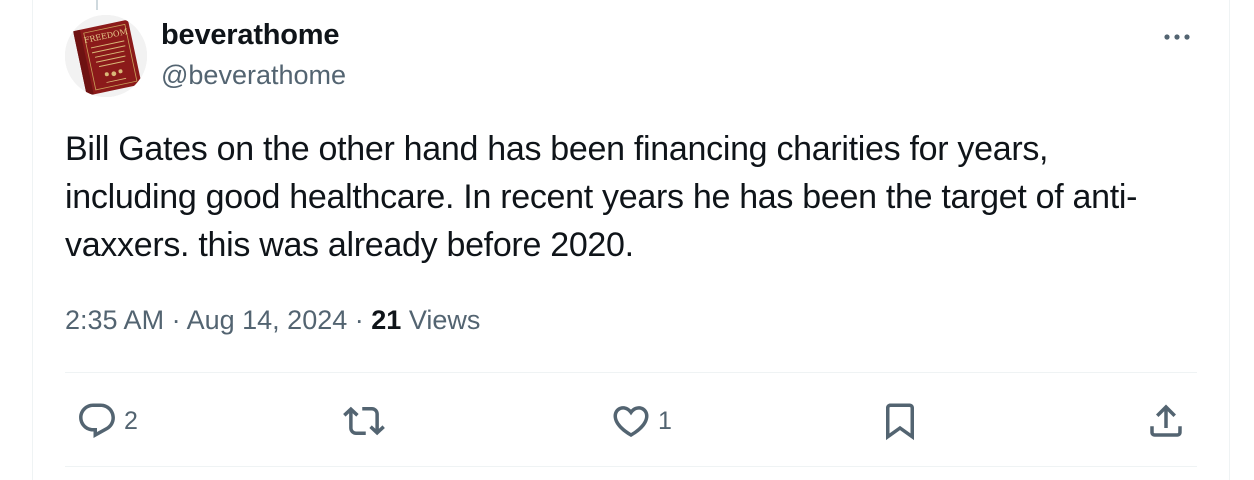 This screenshot has height=480, width=1254. What do you see at coordinates (114, 320) in the screenshot?
I see `post-time: 2:35 AM` at bounding box center [114, 320].